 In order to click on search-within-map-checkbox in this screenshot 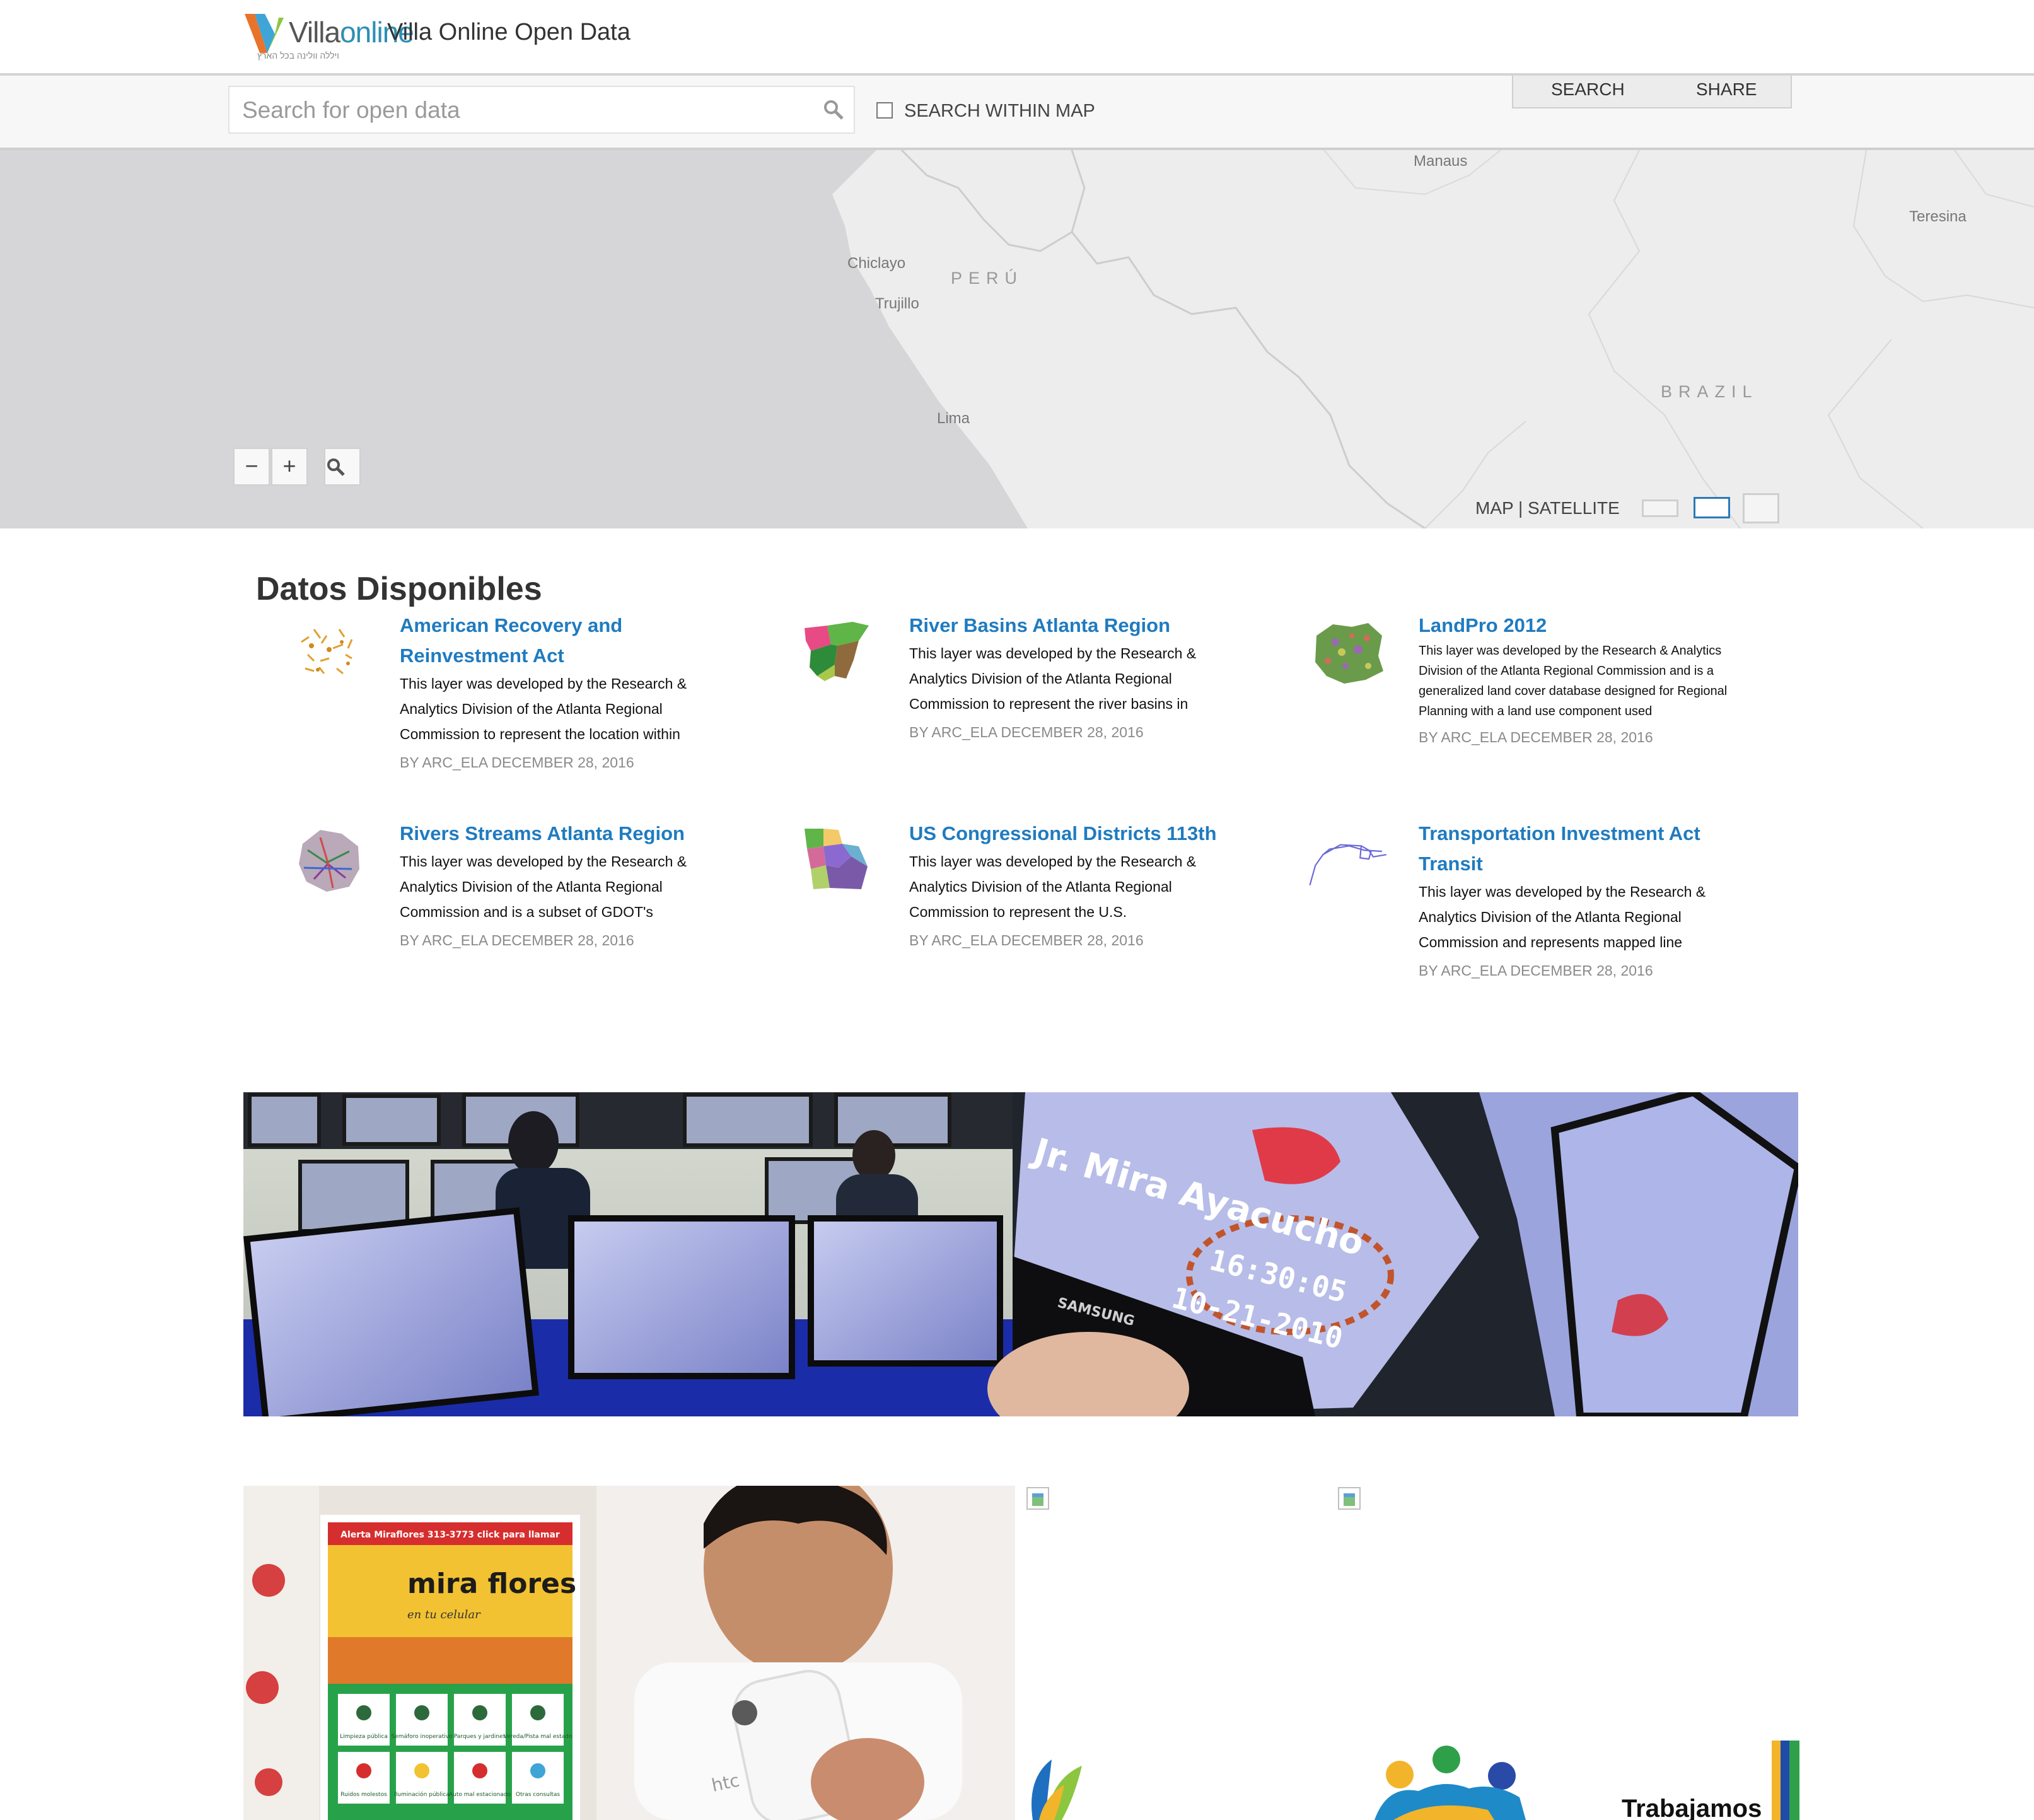, I will do `click(884, 110)`.